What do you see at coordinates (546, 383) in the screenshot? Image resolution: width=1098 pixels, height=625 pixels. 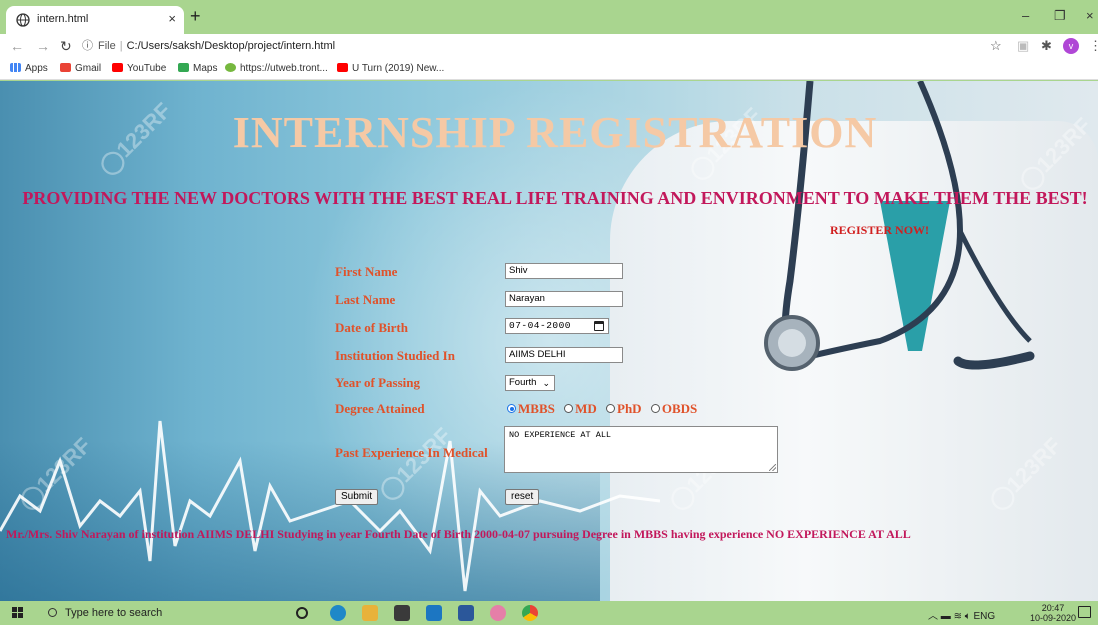 I see `chevron-down-icon: ⌄` at bounding box center [546, 383].